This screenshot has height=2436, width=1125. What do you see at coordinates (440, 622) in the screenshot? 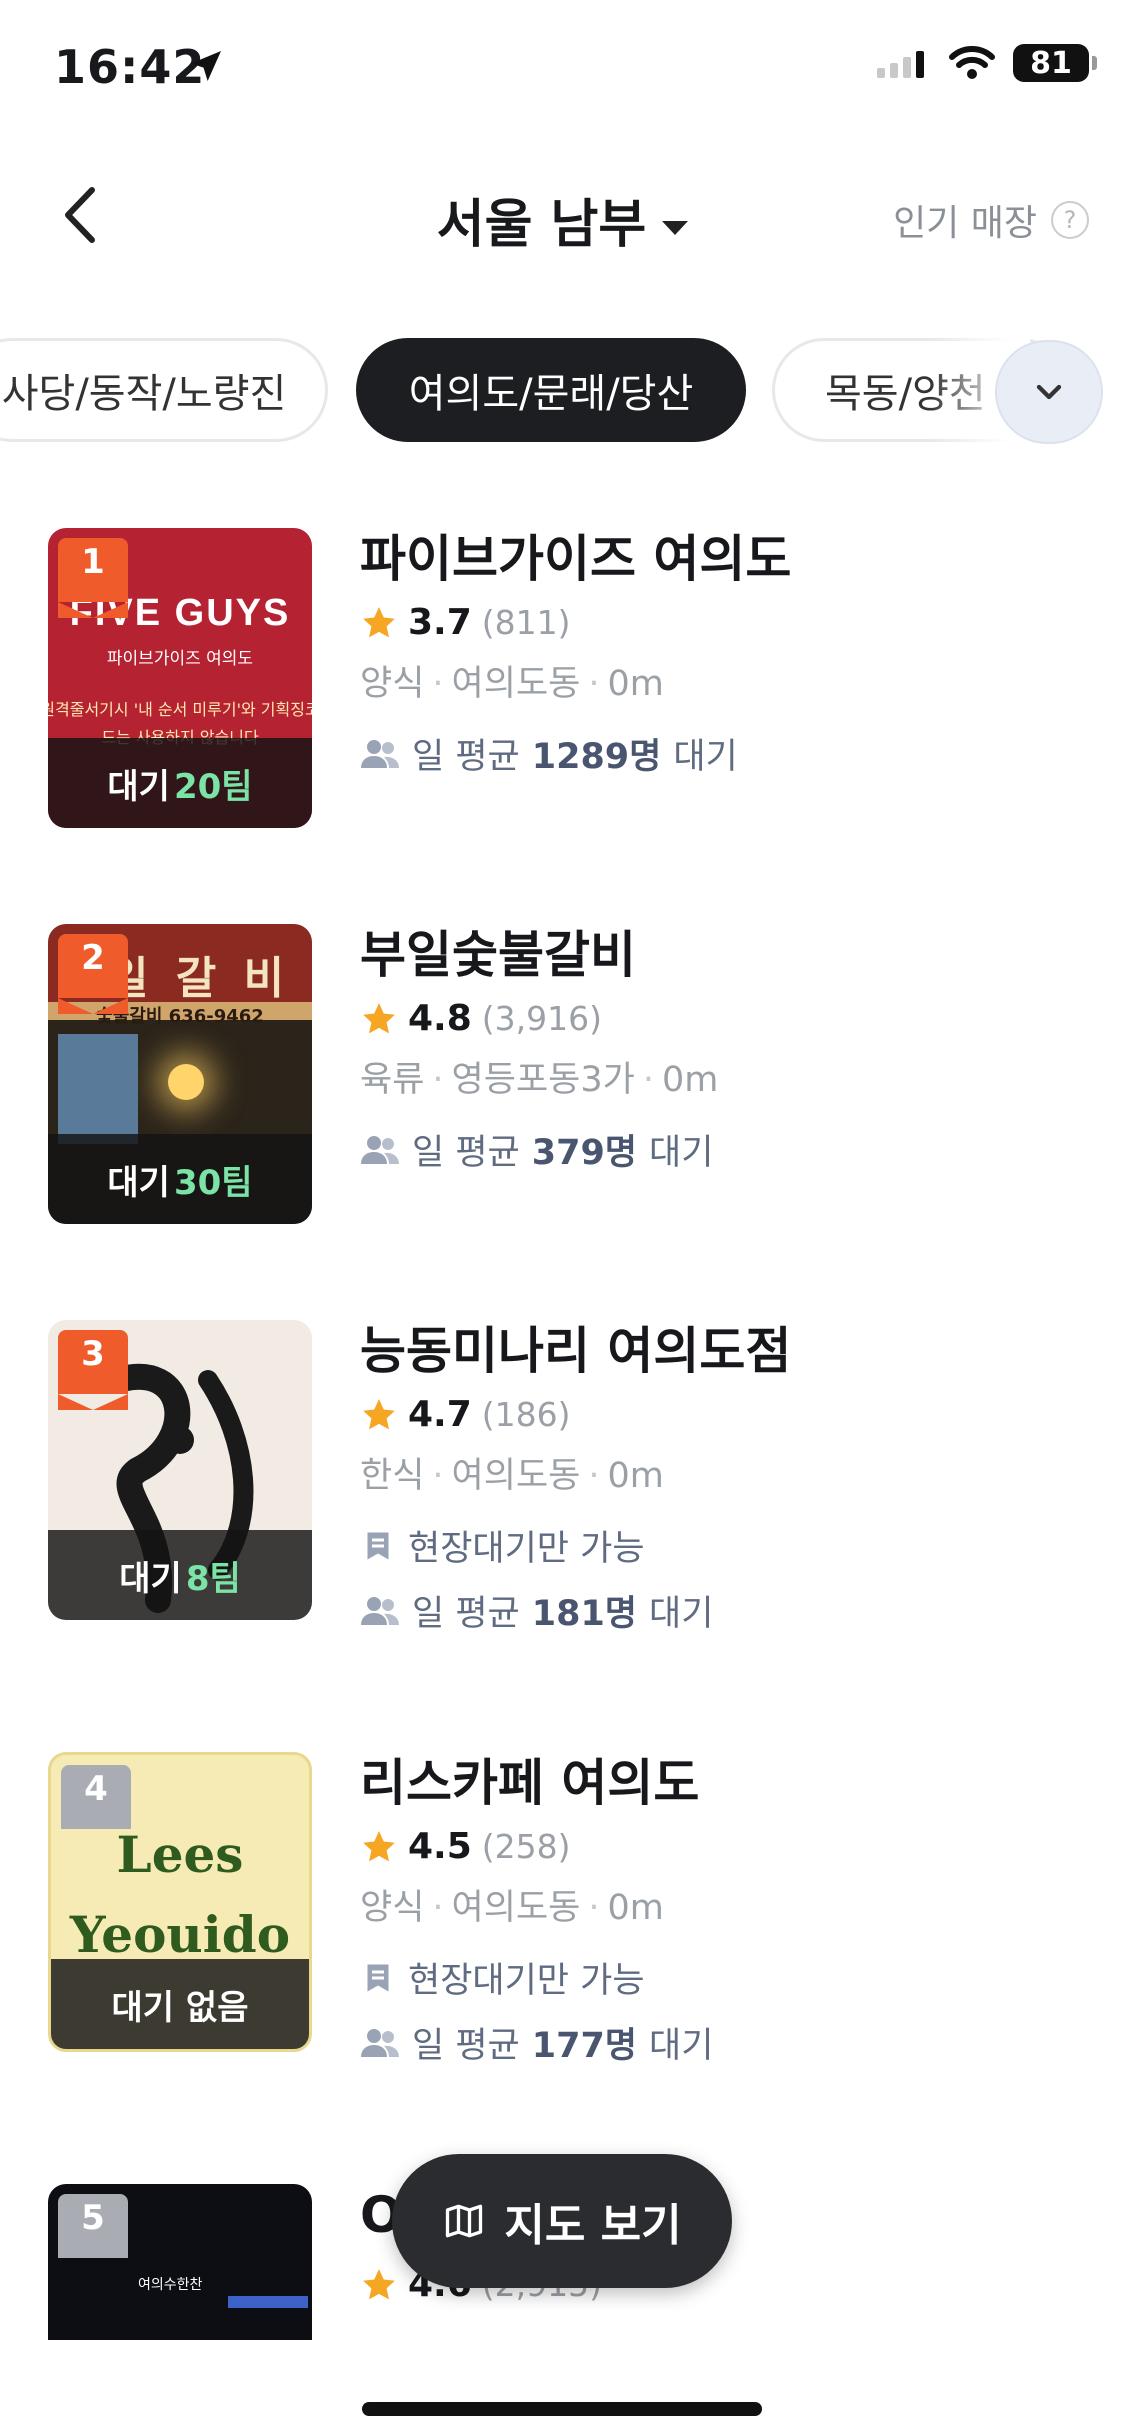
I see `rating-score: 3.7` at bounding box center [440, 622].